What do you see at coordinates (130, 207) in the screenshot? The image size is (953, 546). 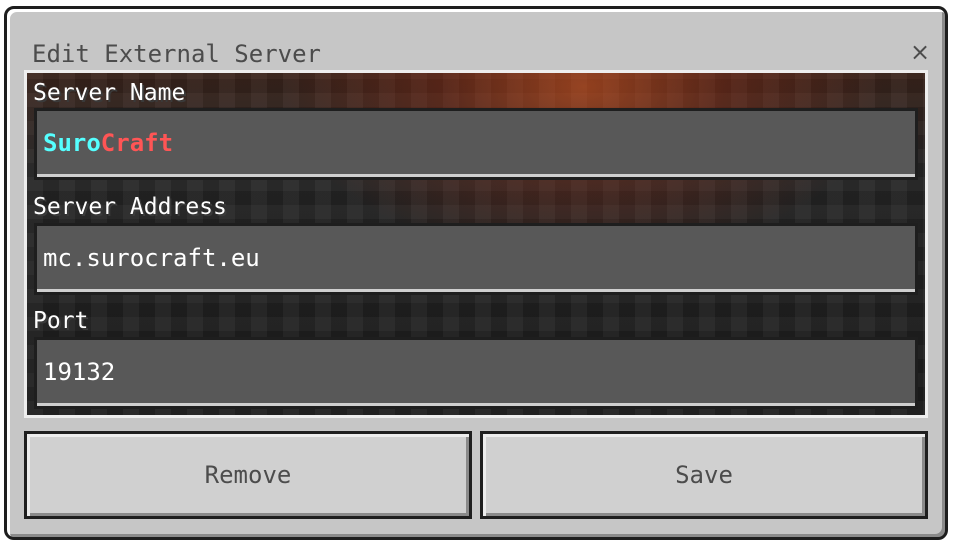 I see `server-address-label: Server Address` at bounding box center [130, 207].